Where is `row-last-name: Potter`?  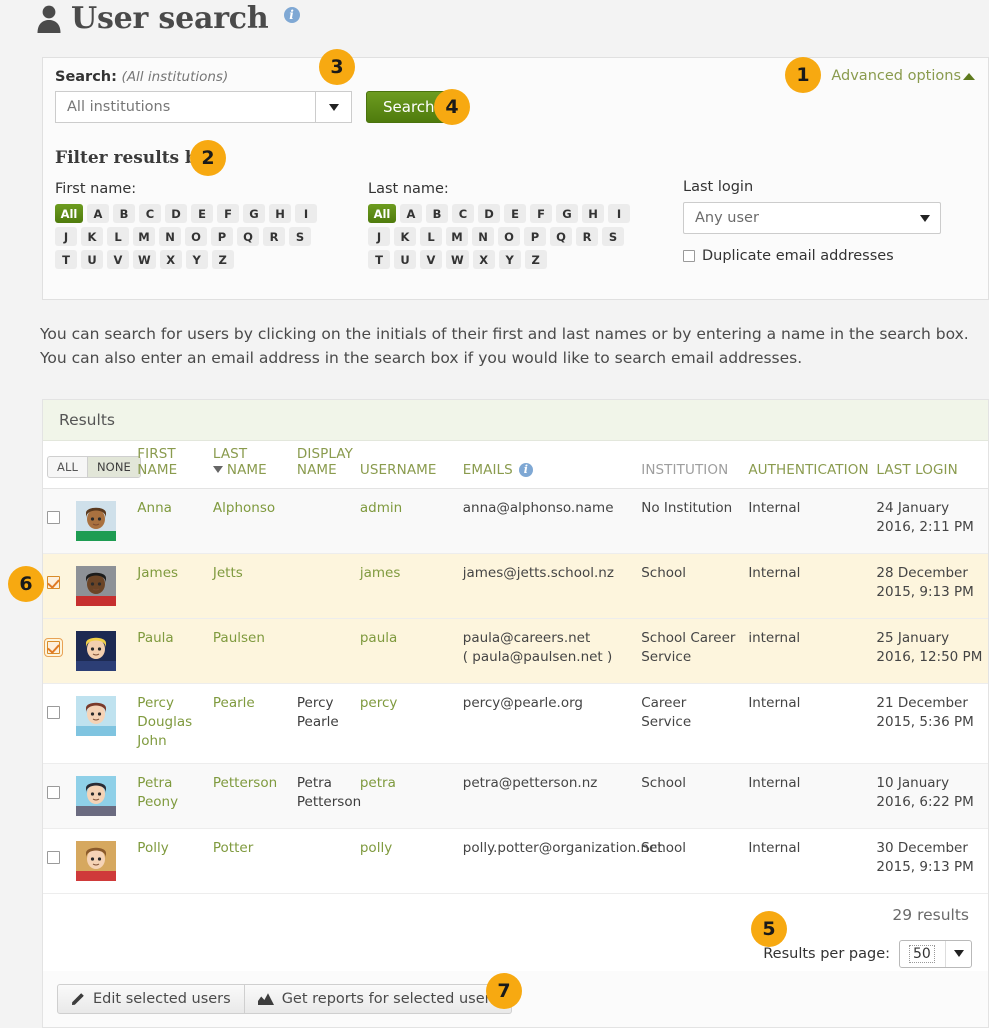 row-last-name: Potter is located at coordinates (233, 848).